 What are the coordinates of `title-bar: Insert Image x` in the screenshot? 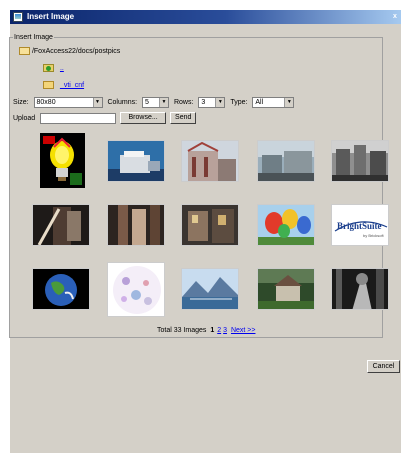 It's located at (205, 17).